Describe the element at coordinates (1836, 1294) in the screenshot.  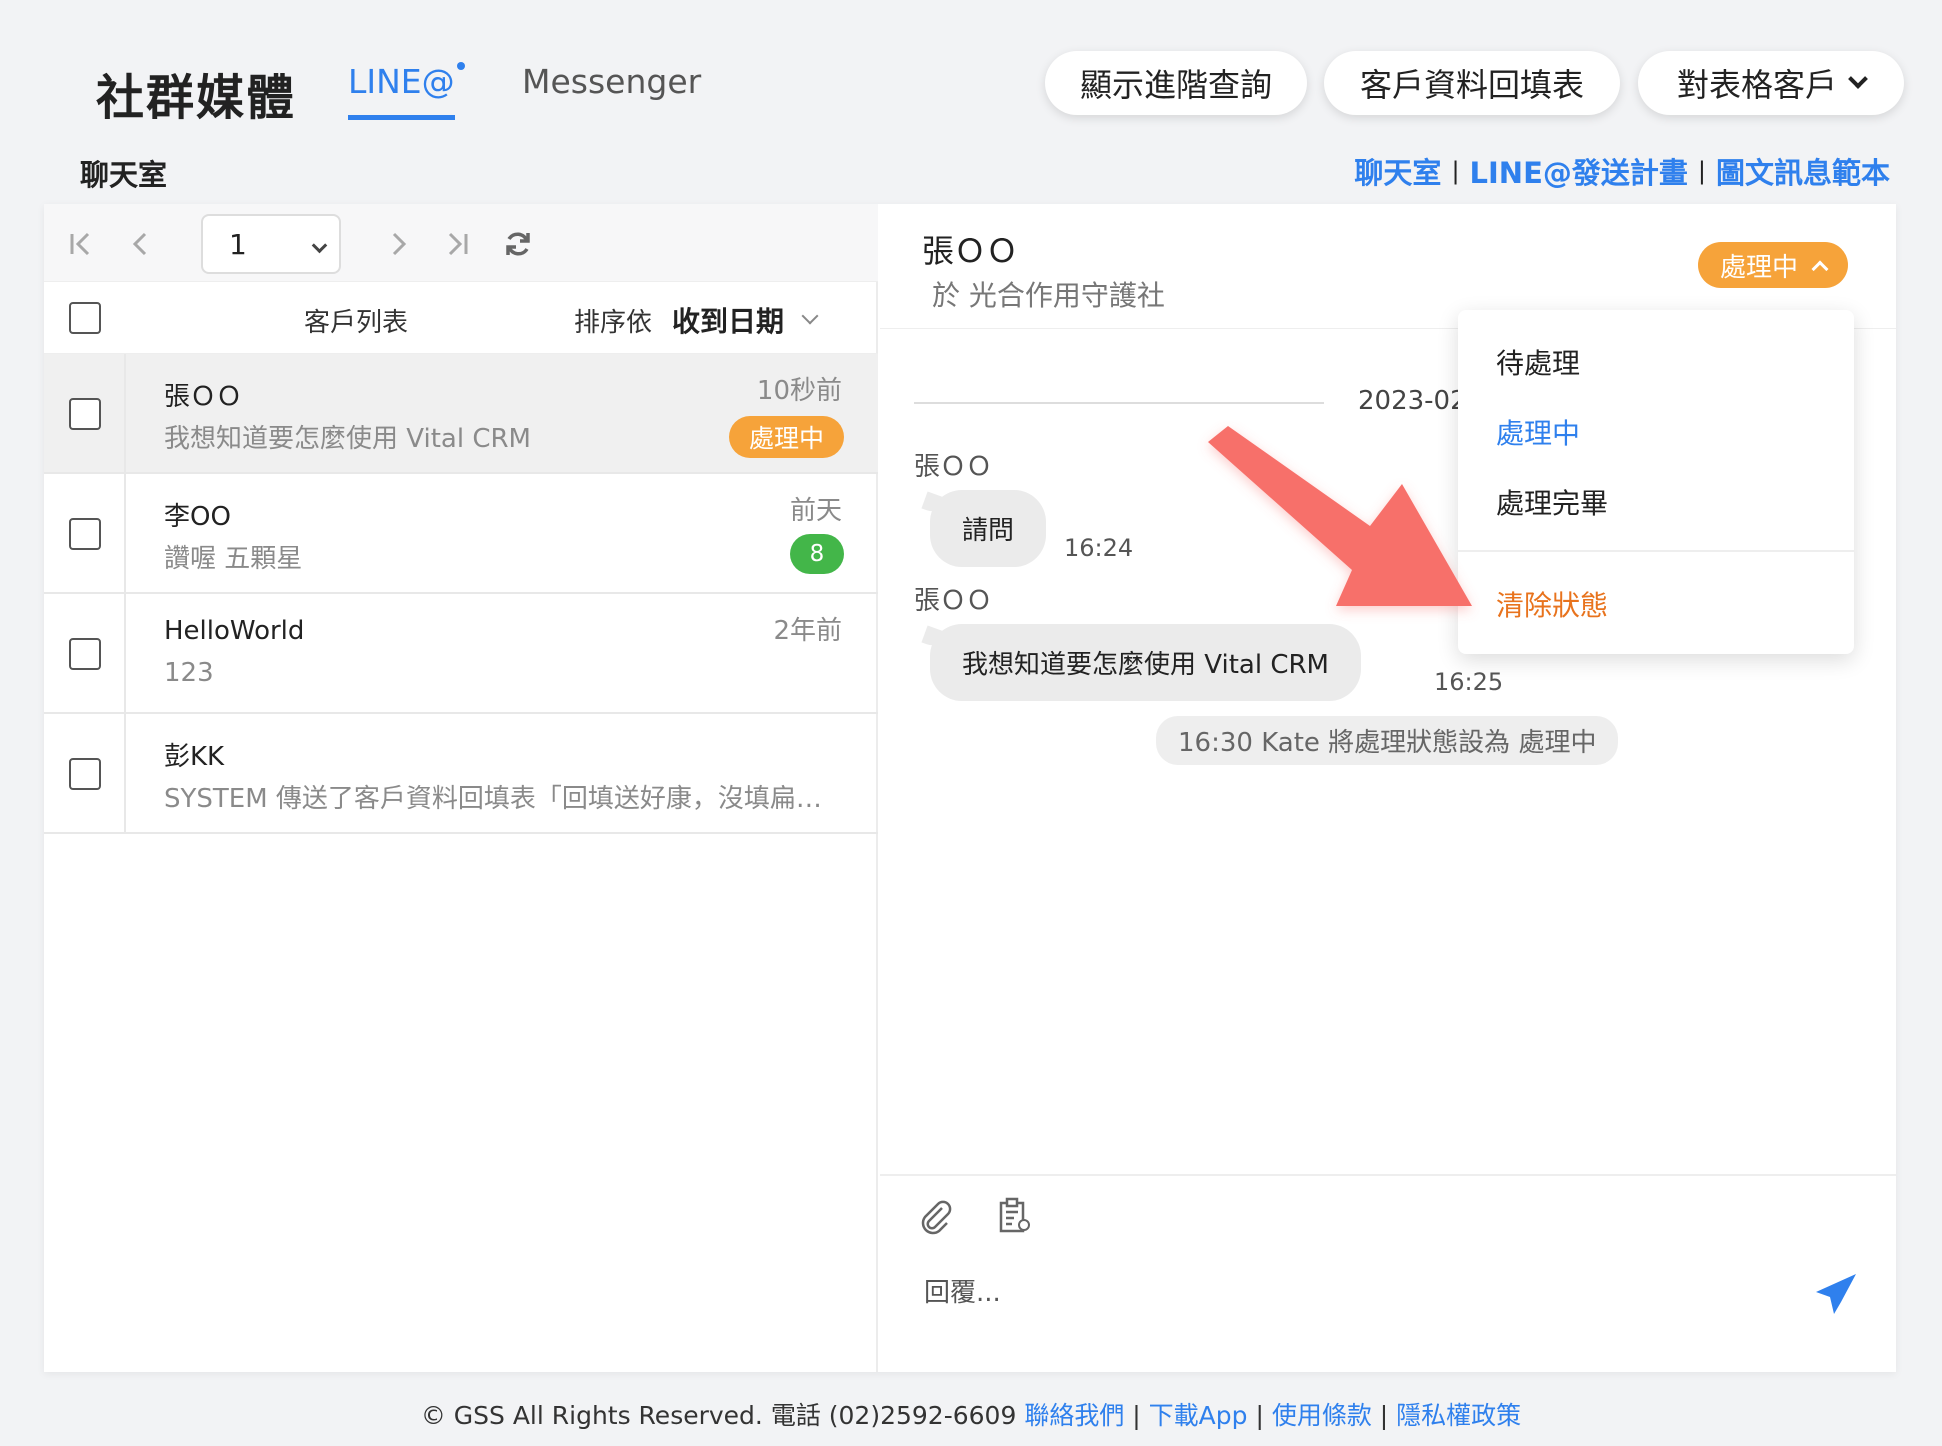
I see `send-icon` at that location.